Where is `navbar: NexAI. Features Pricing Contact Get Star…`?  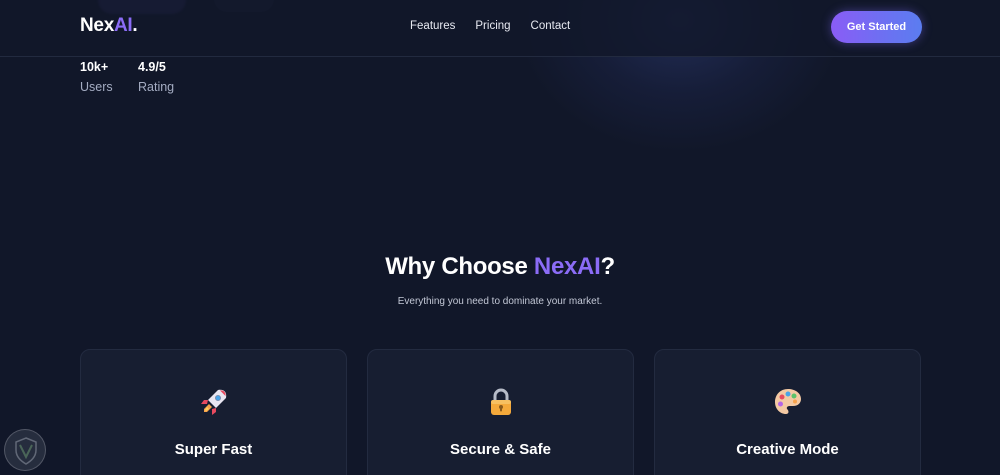 navbar: NexAI. Features Pricing Contact Get Star… is located at coordinates (500, 28).